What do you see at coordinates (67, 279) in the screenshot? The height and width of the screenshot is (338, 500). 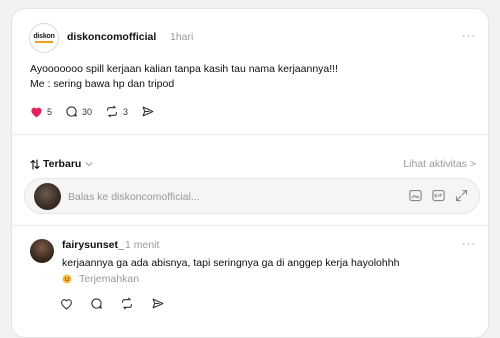 I see `translate-icon` at bounding box center [67, 279].